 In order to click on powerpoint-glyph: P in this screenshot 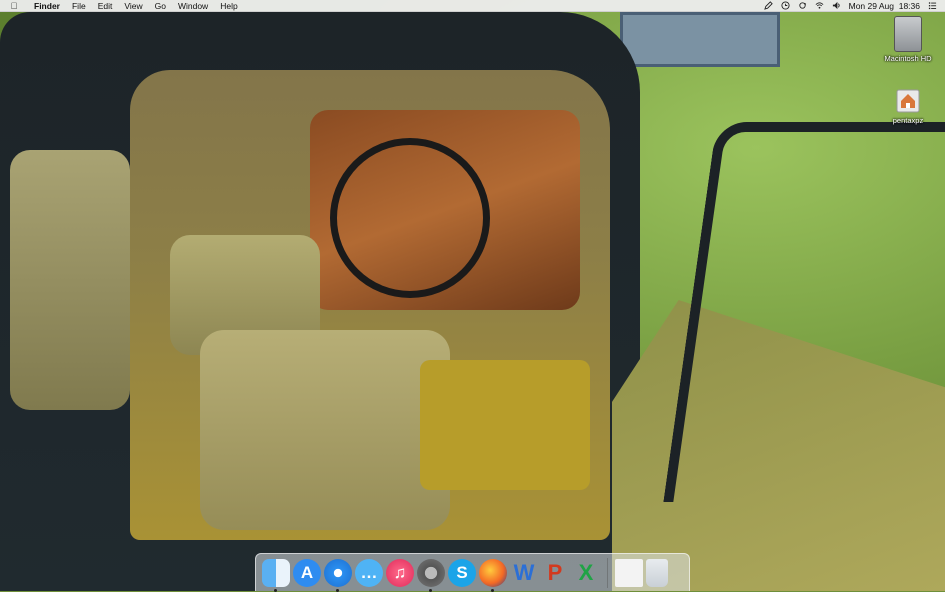, I will do `click(555, 572)`.